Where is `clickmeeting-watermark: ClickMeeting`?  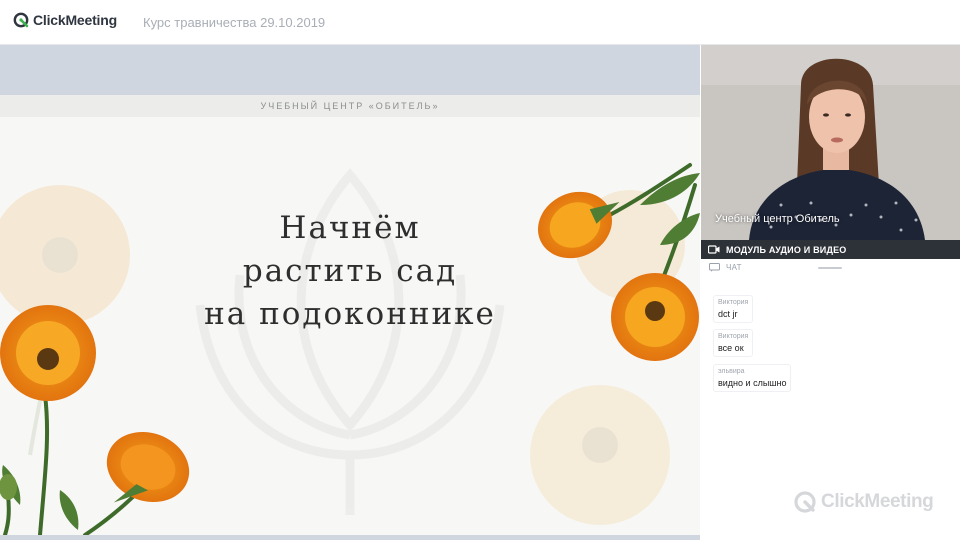
clickmeeting-watermark: ClickMeeting is located at coordinates (863, 502).